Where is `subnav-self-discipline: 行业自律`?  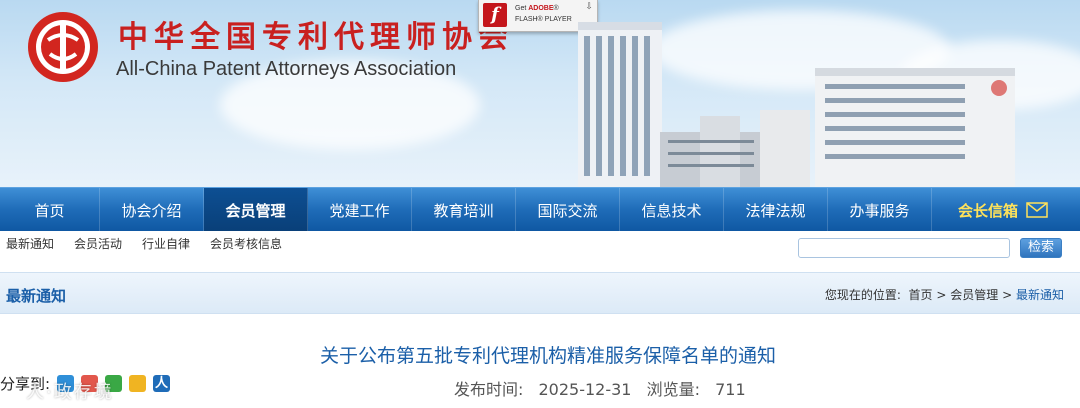 subnav-self-discipline: 行业自律 is located at coordinates (166, 243).